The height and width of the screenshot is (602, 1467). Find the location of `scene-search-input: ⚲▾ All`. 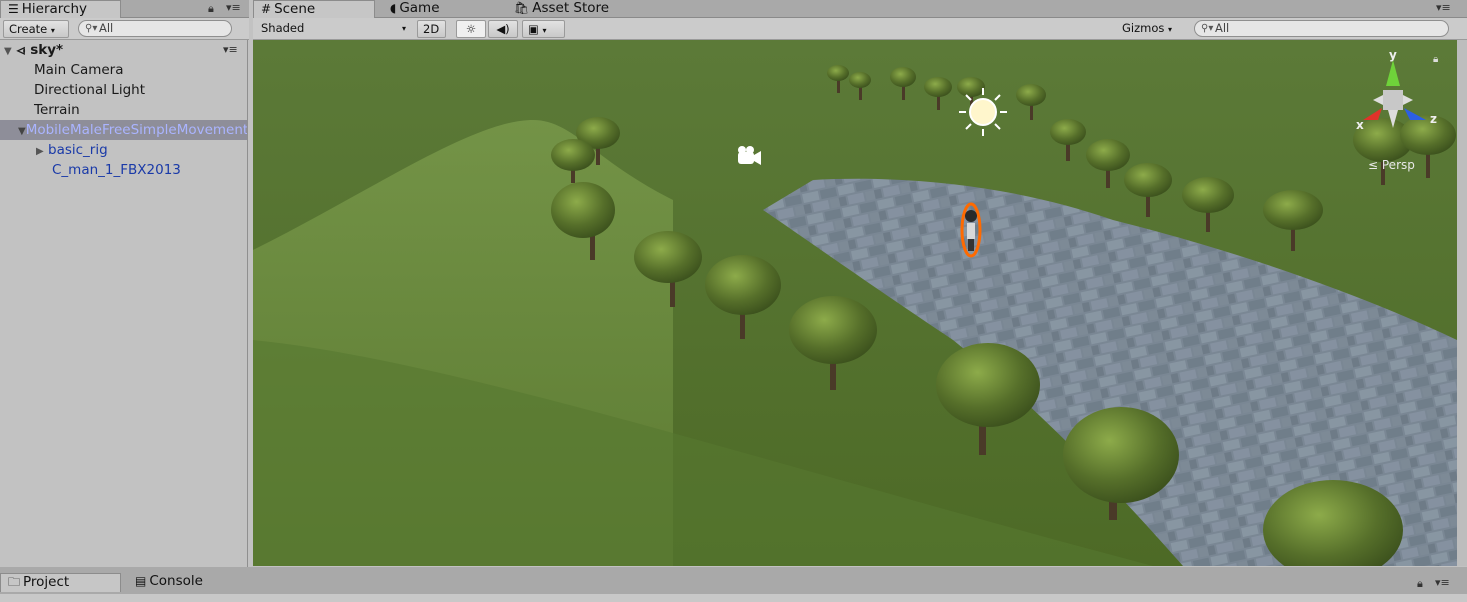

scene-search-input: ⚲▾ All is located at coordinates (1321, 28).